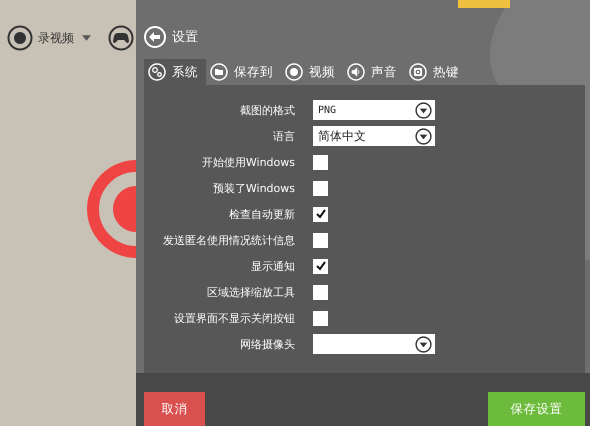  I want to click on settings-tab: 保存到, so click(243, 72).